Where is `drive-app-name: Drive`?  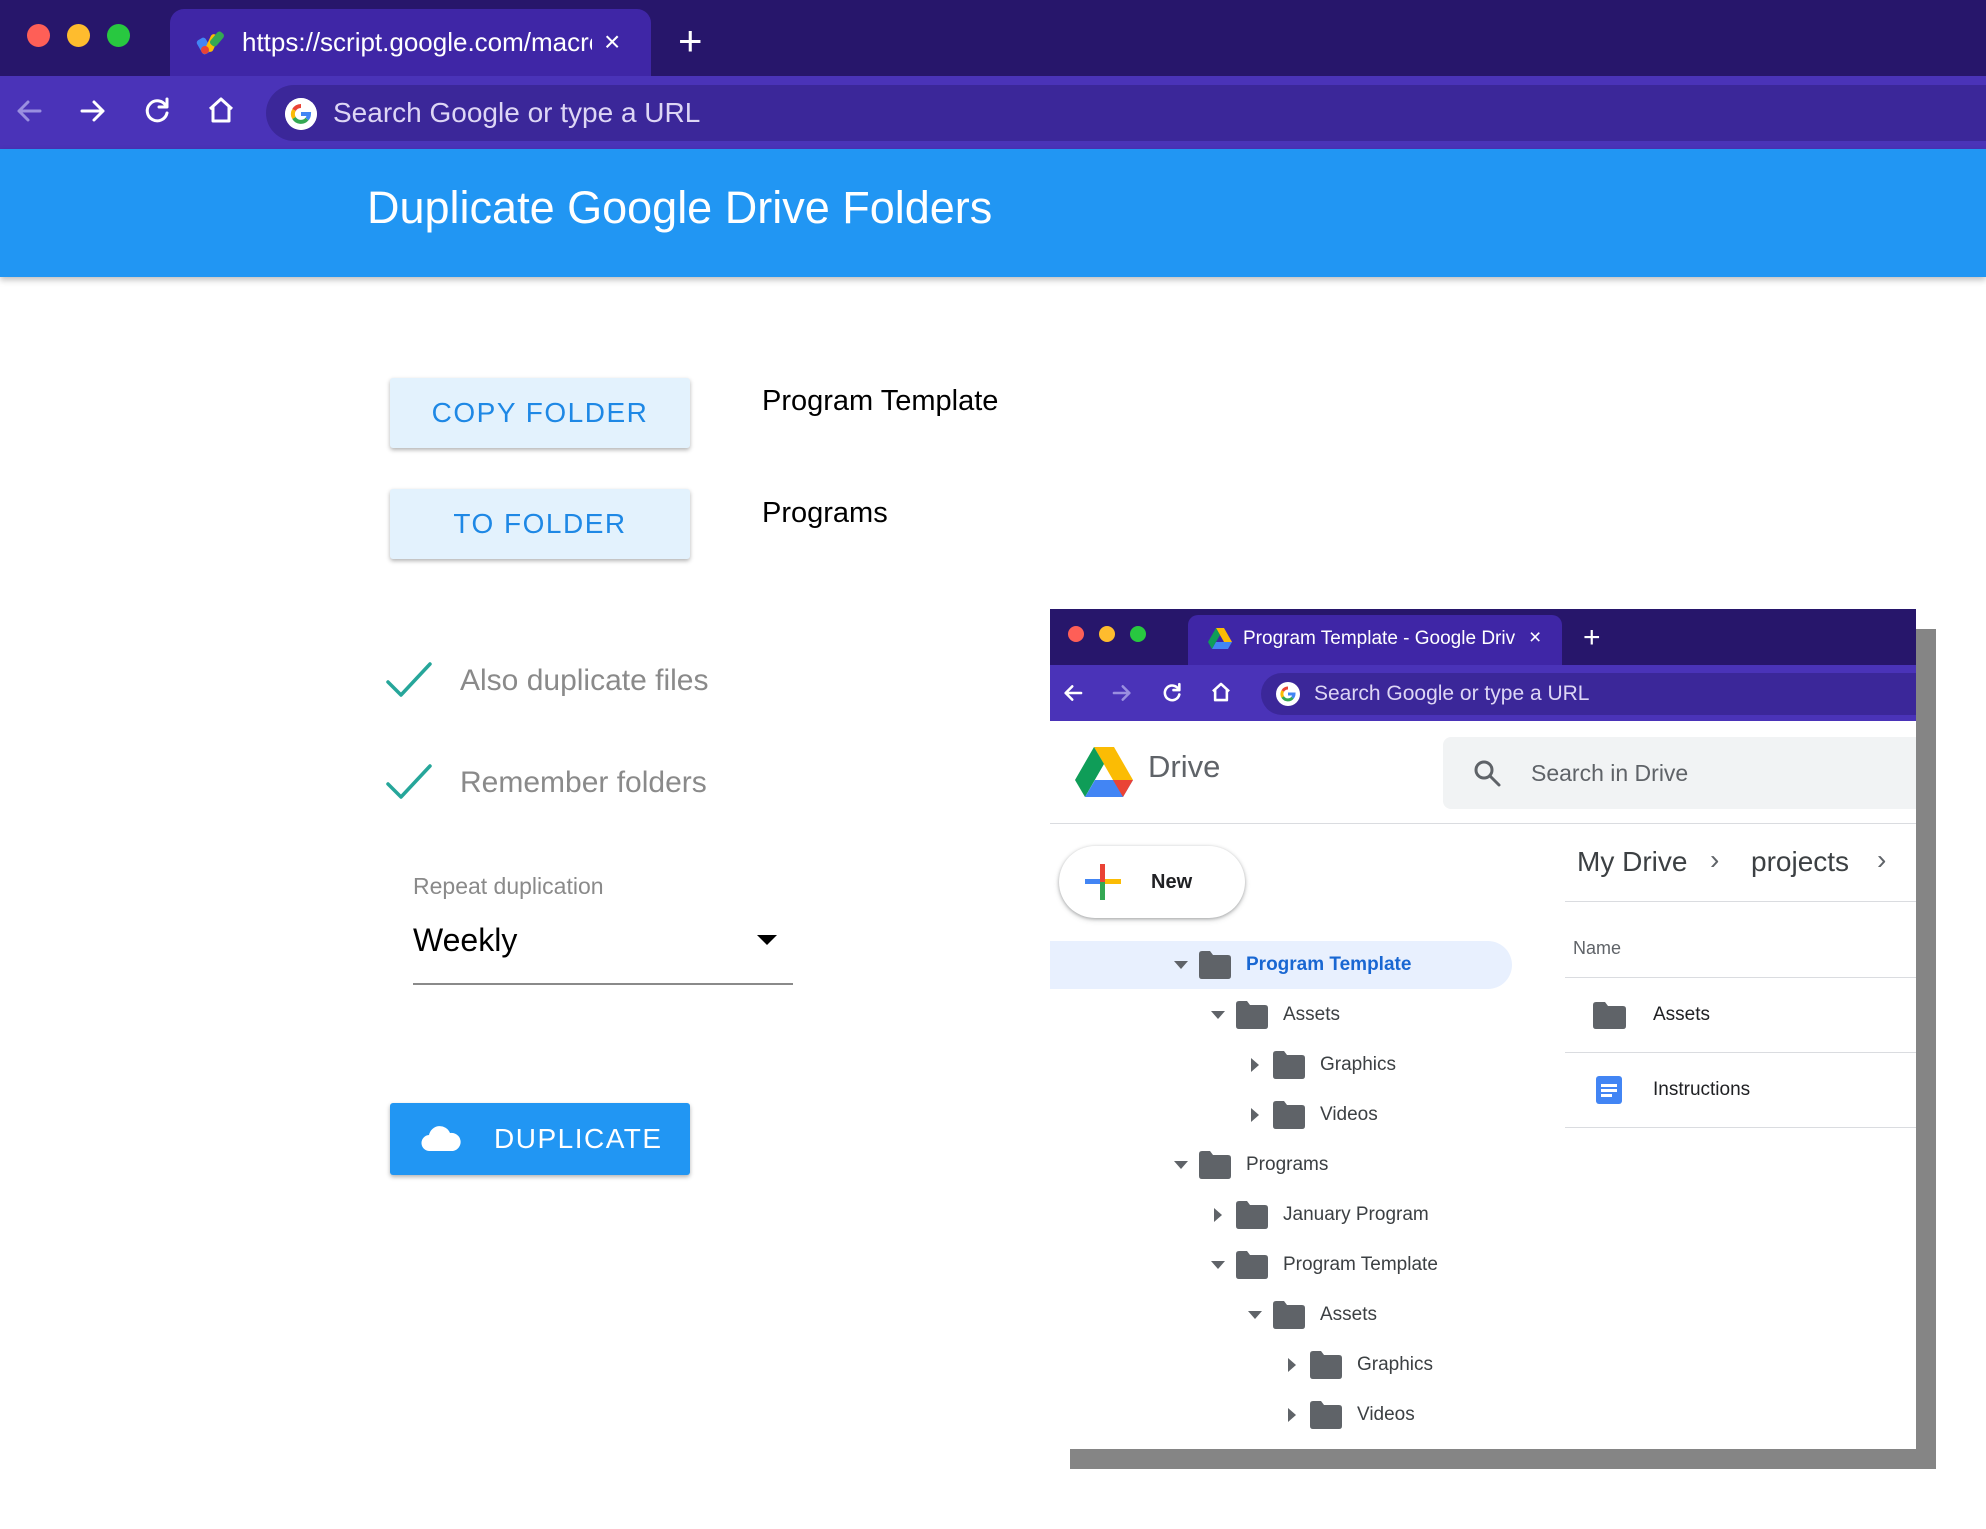 drive-app-name: Drive is located at coordinates (1184, 766).